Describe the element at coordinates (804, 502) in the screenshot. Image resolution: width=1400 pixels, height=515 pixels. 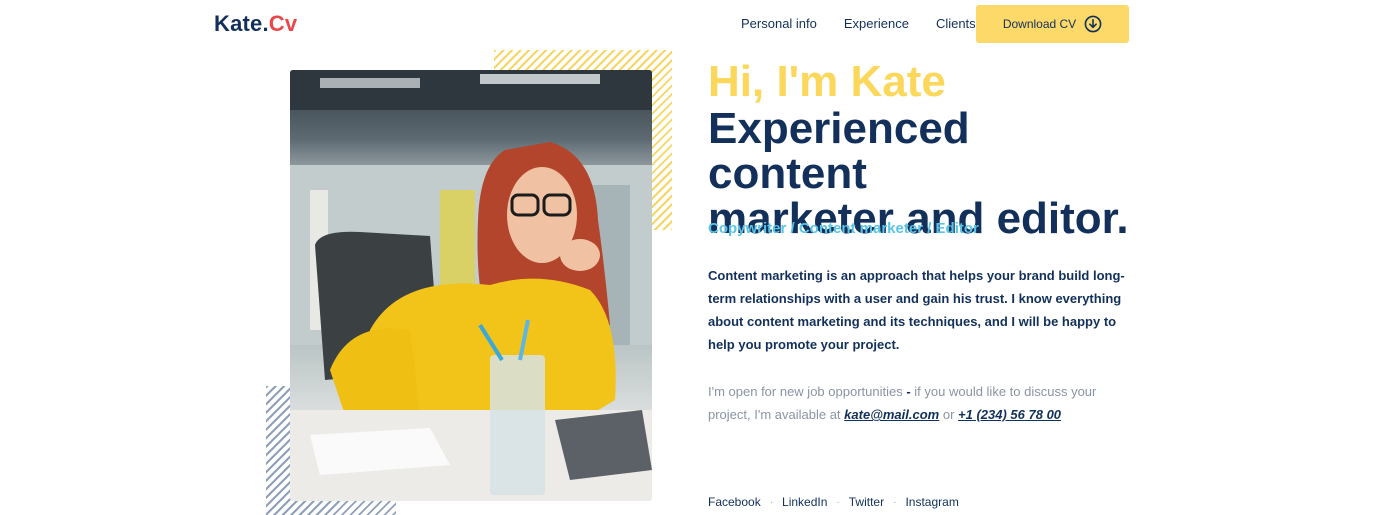
I see `social-linkedin: LinkedIn` at that location.